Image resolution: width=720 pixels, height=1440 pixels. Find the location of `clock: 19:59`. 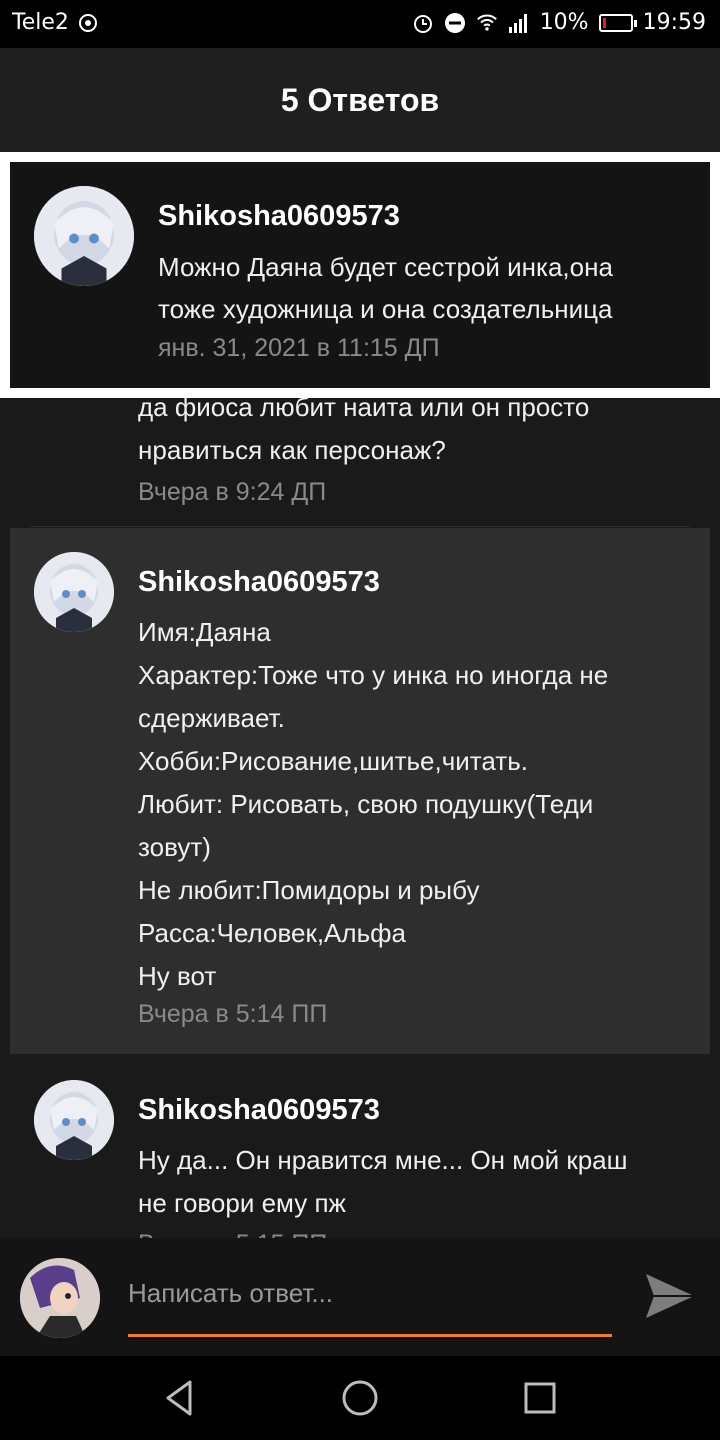

clock: 19:59 is located at coordinates (674, 22).